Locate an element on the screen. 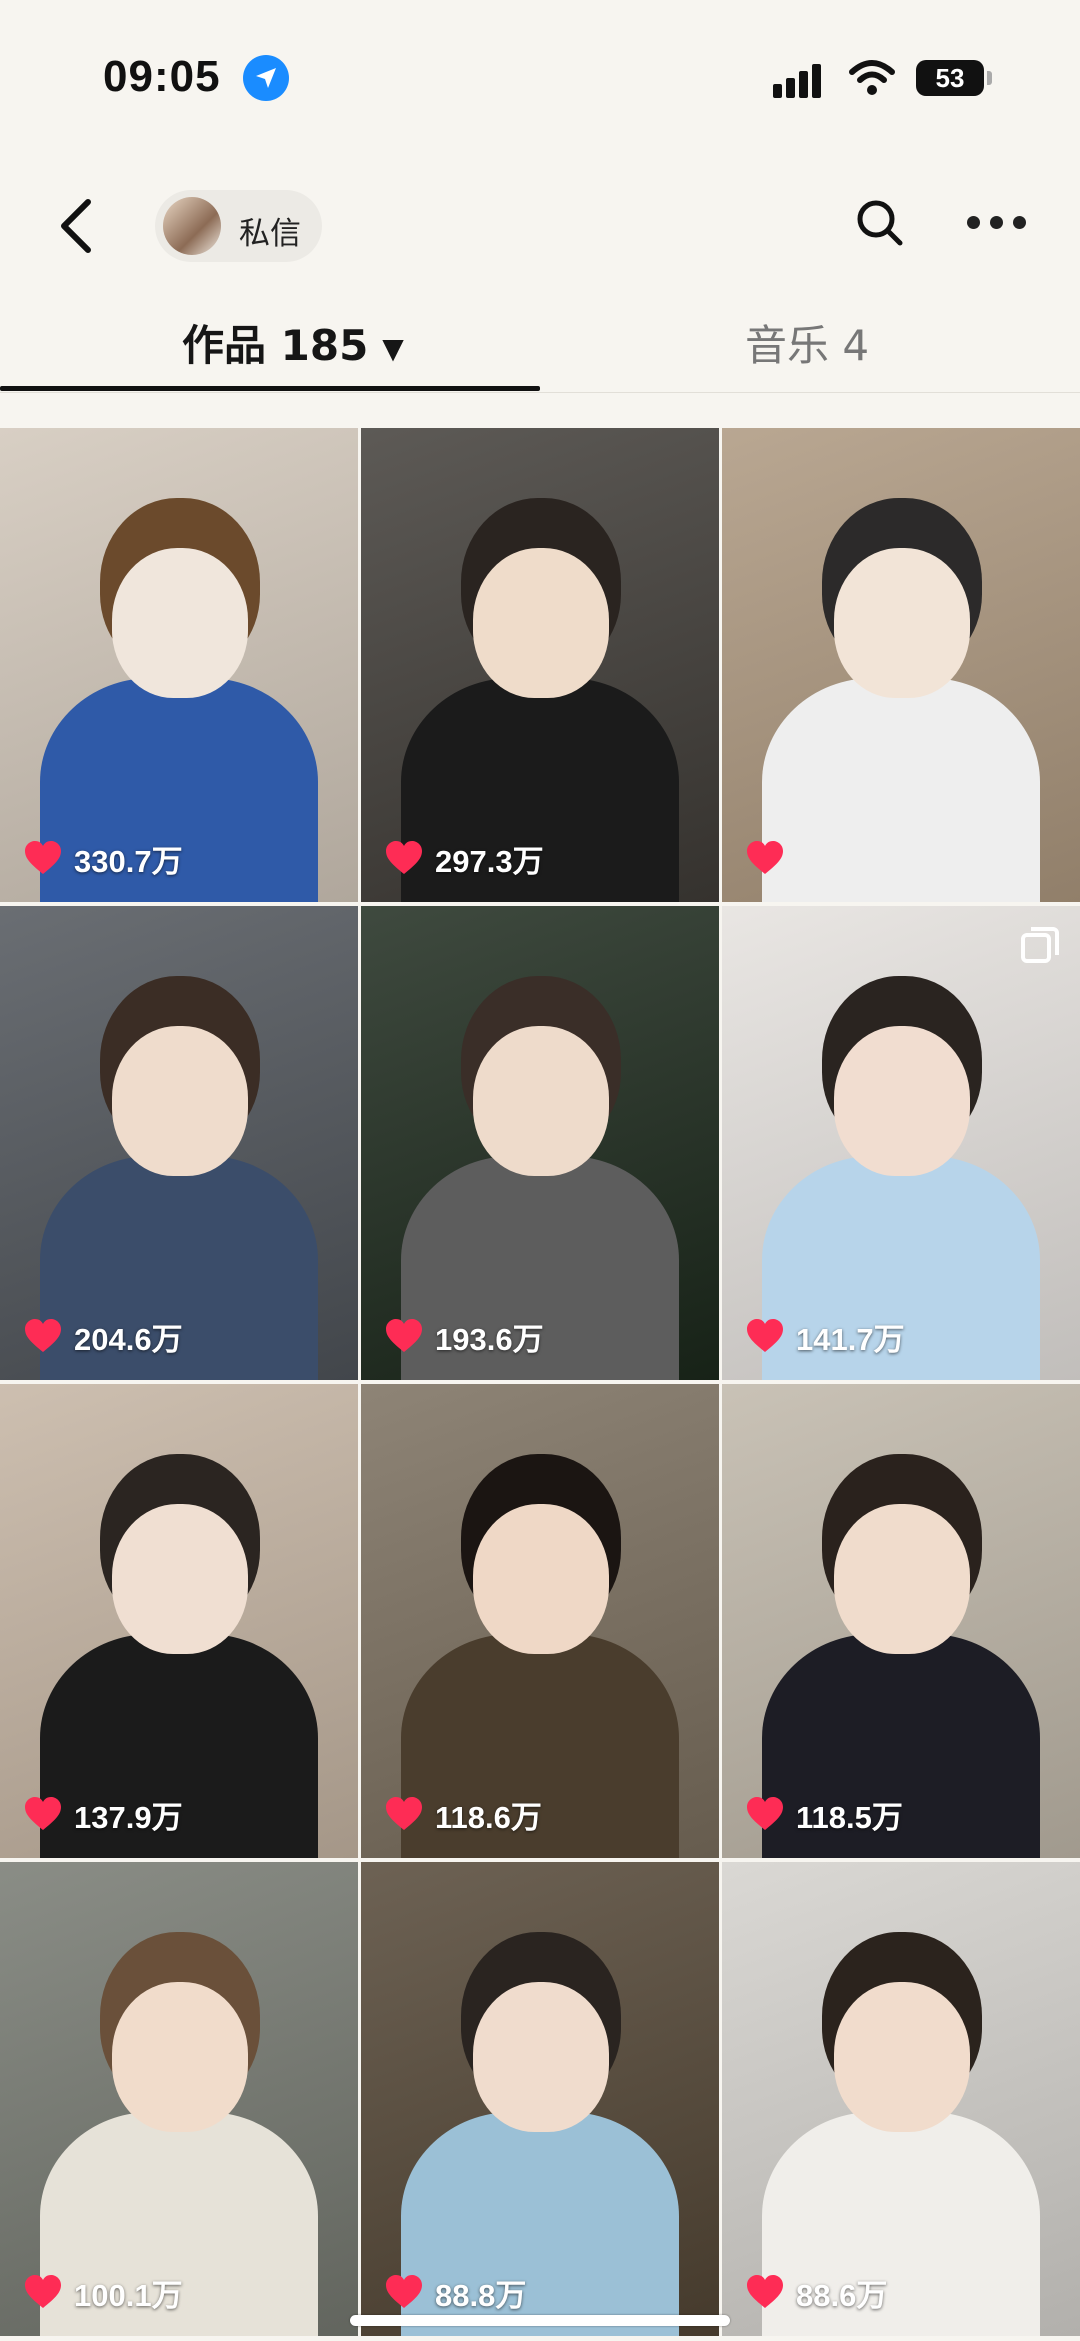 The width and height of the screenshot is (1080, 2341). like-count: 88.6万 is located at coordinates (817, 2292).